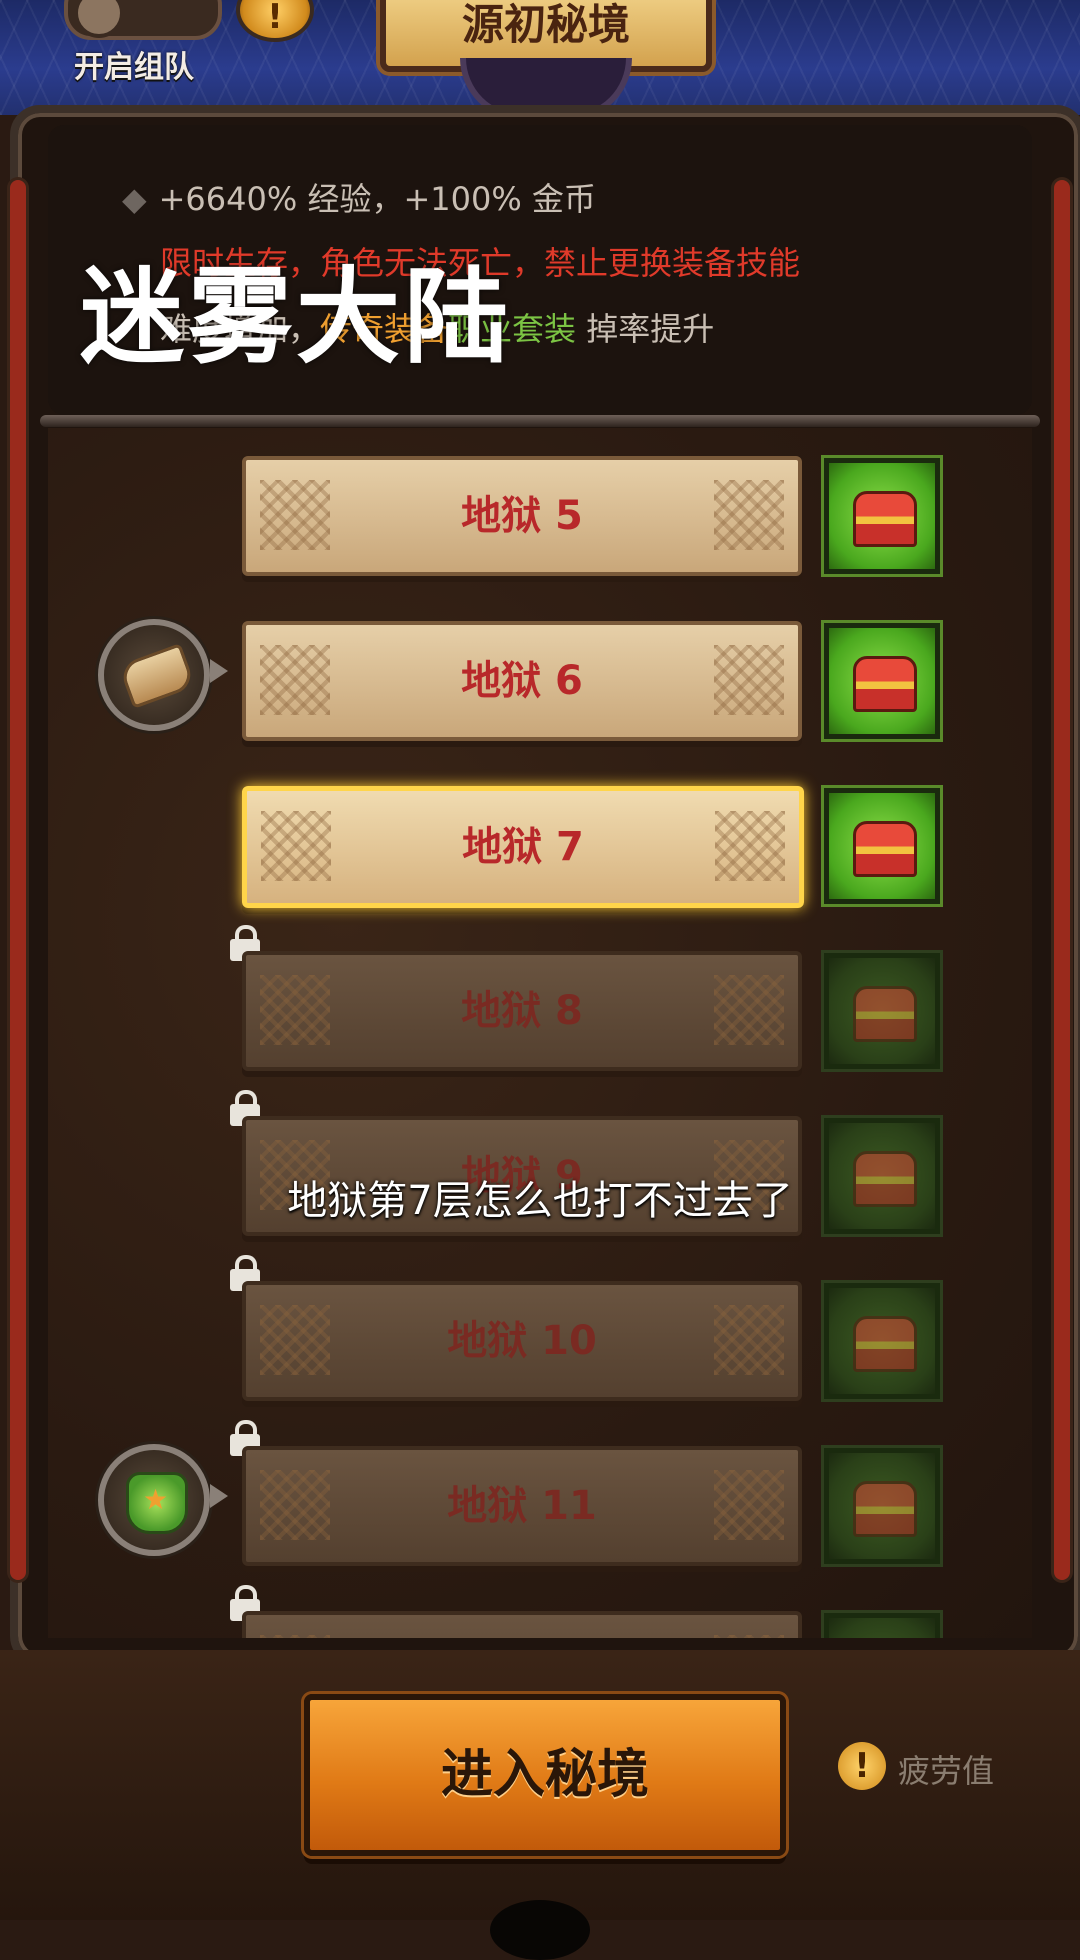 The width and height of the screenshot is (1080, 1960). What do you see at coordinates (540, 1930) in the screenshot?
I see `bottom-handle` at bounding box center [540, 1930].